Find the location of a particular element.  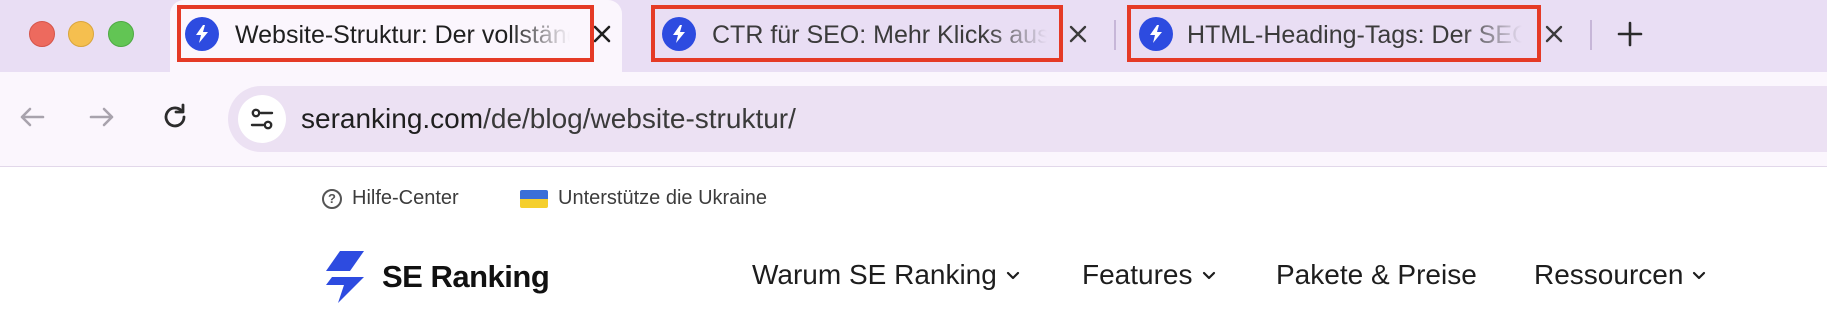

new-tab-button is located at coordinates (1630, 34).